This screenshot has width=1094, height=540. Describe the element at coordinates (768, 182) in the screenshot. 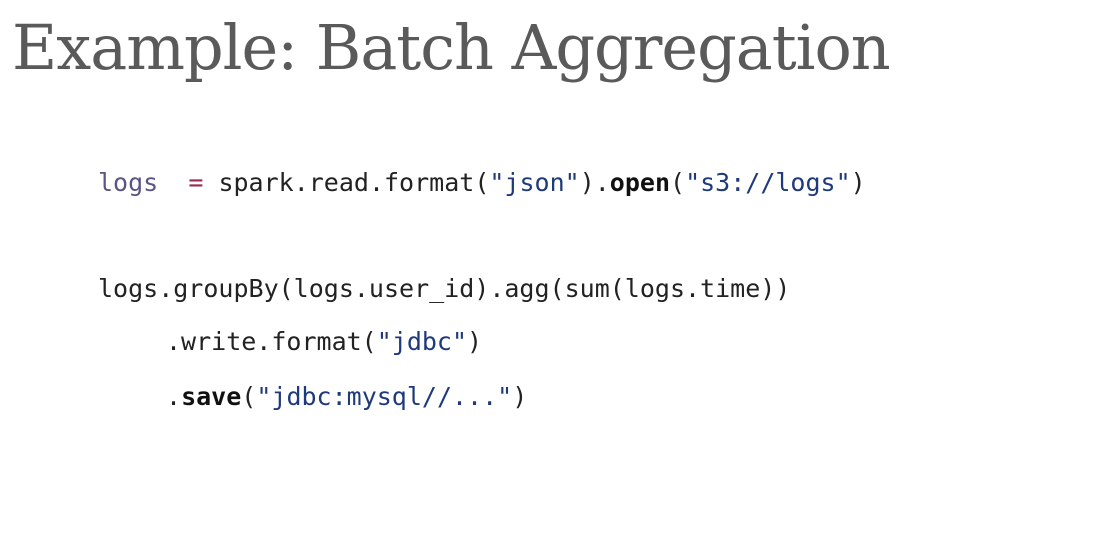

I see `code-string: "s3://logs"` at that location.